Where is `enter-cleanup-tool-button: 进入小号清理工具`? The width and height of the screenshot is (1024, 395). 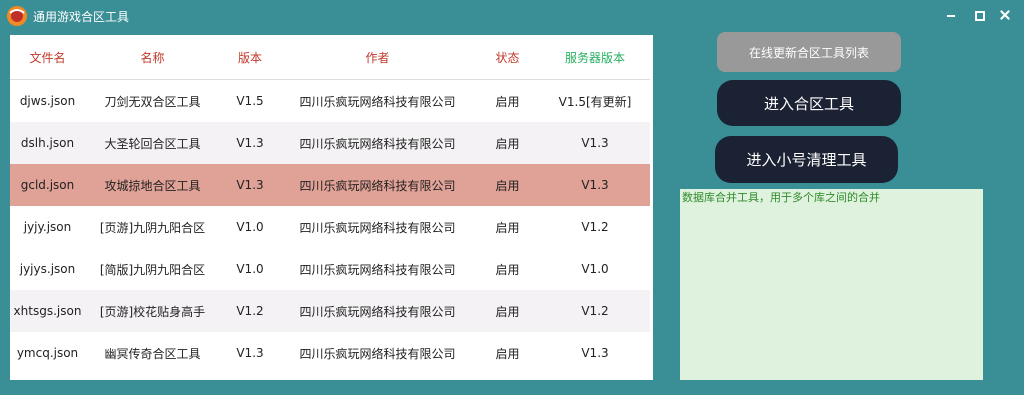
enter-cleanup-tool-button: 进入小号清理工具 is located at coordinates (806, 159).